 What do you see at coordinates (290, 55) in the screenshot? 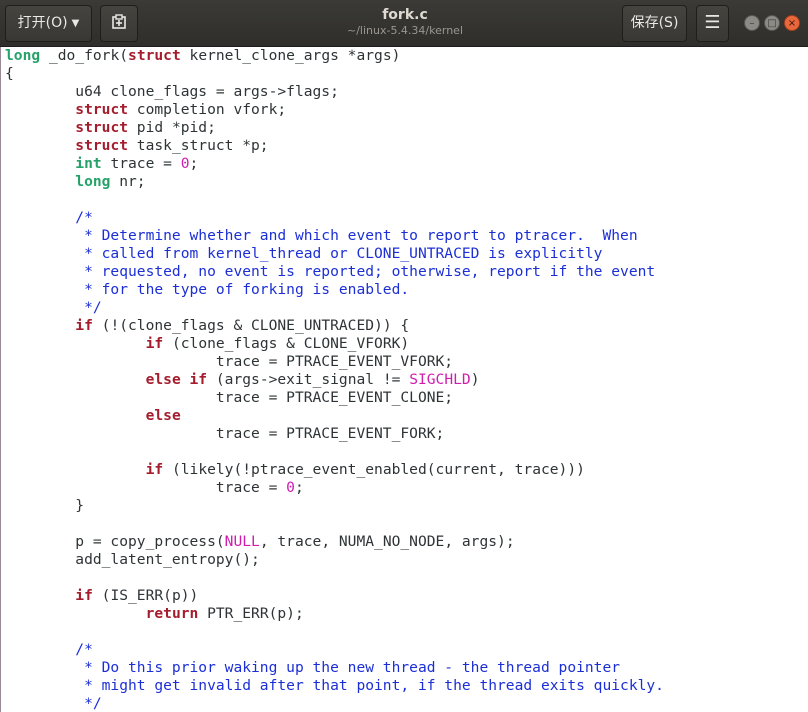
I see `code-token: kernel_clone_args *args)` at bounding box center [290, 55].